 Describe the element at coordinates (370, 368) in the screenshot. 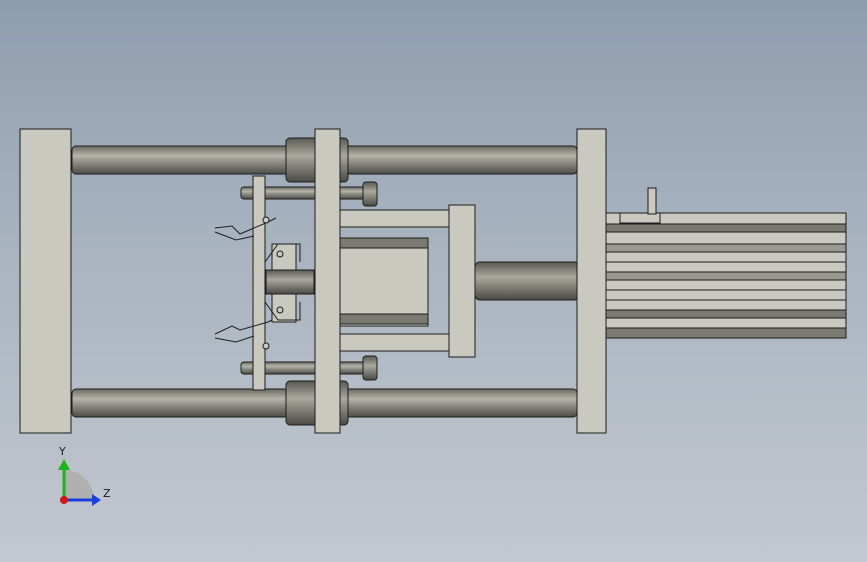

I see `stud-bottom-head` at that location.